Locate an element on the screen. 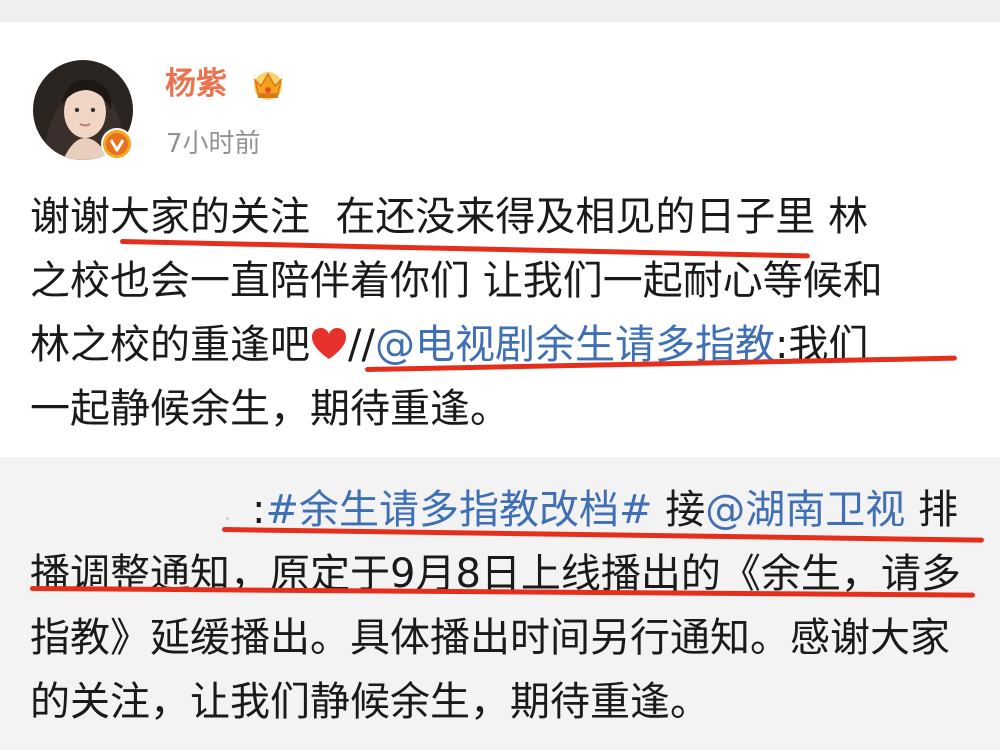  top-strip is located at coordinates (500, 11).